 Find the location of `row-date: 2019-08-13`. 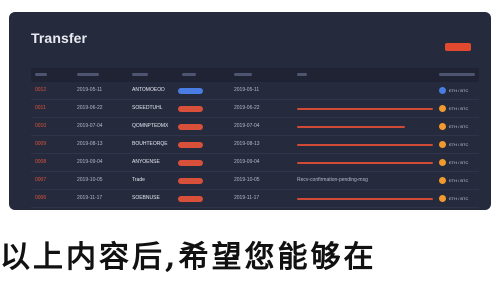

row-date: 2019-08-13 is located at coordinates (90, 144).